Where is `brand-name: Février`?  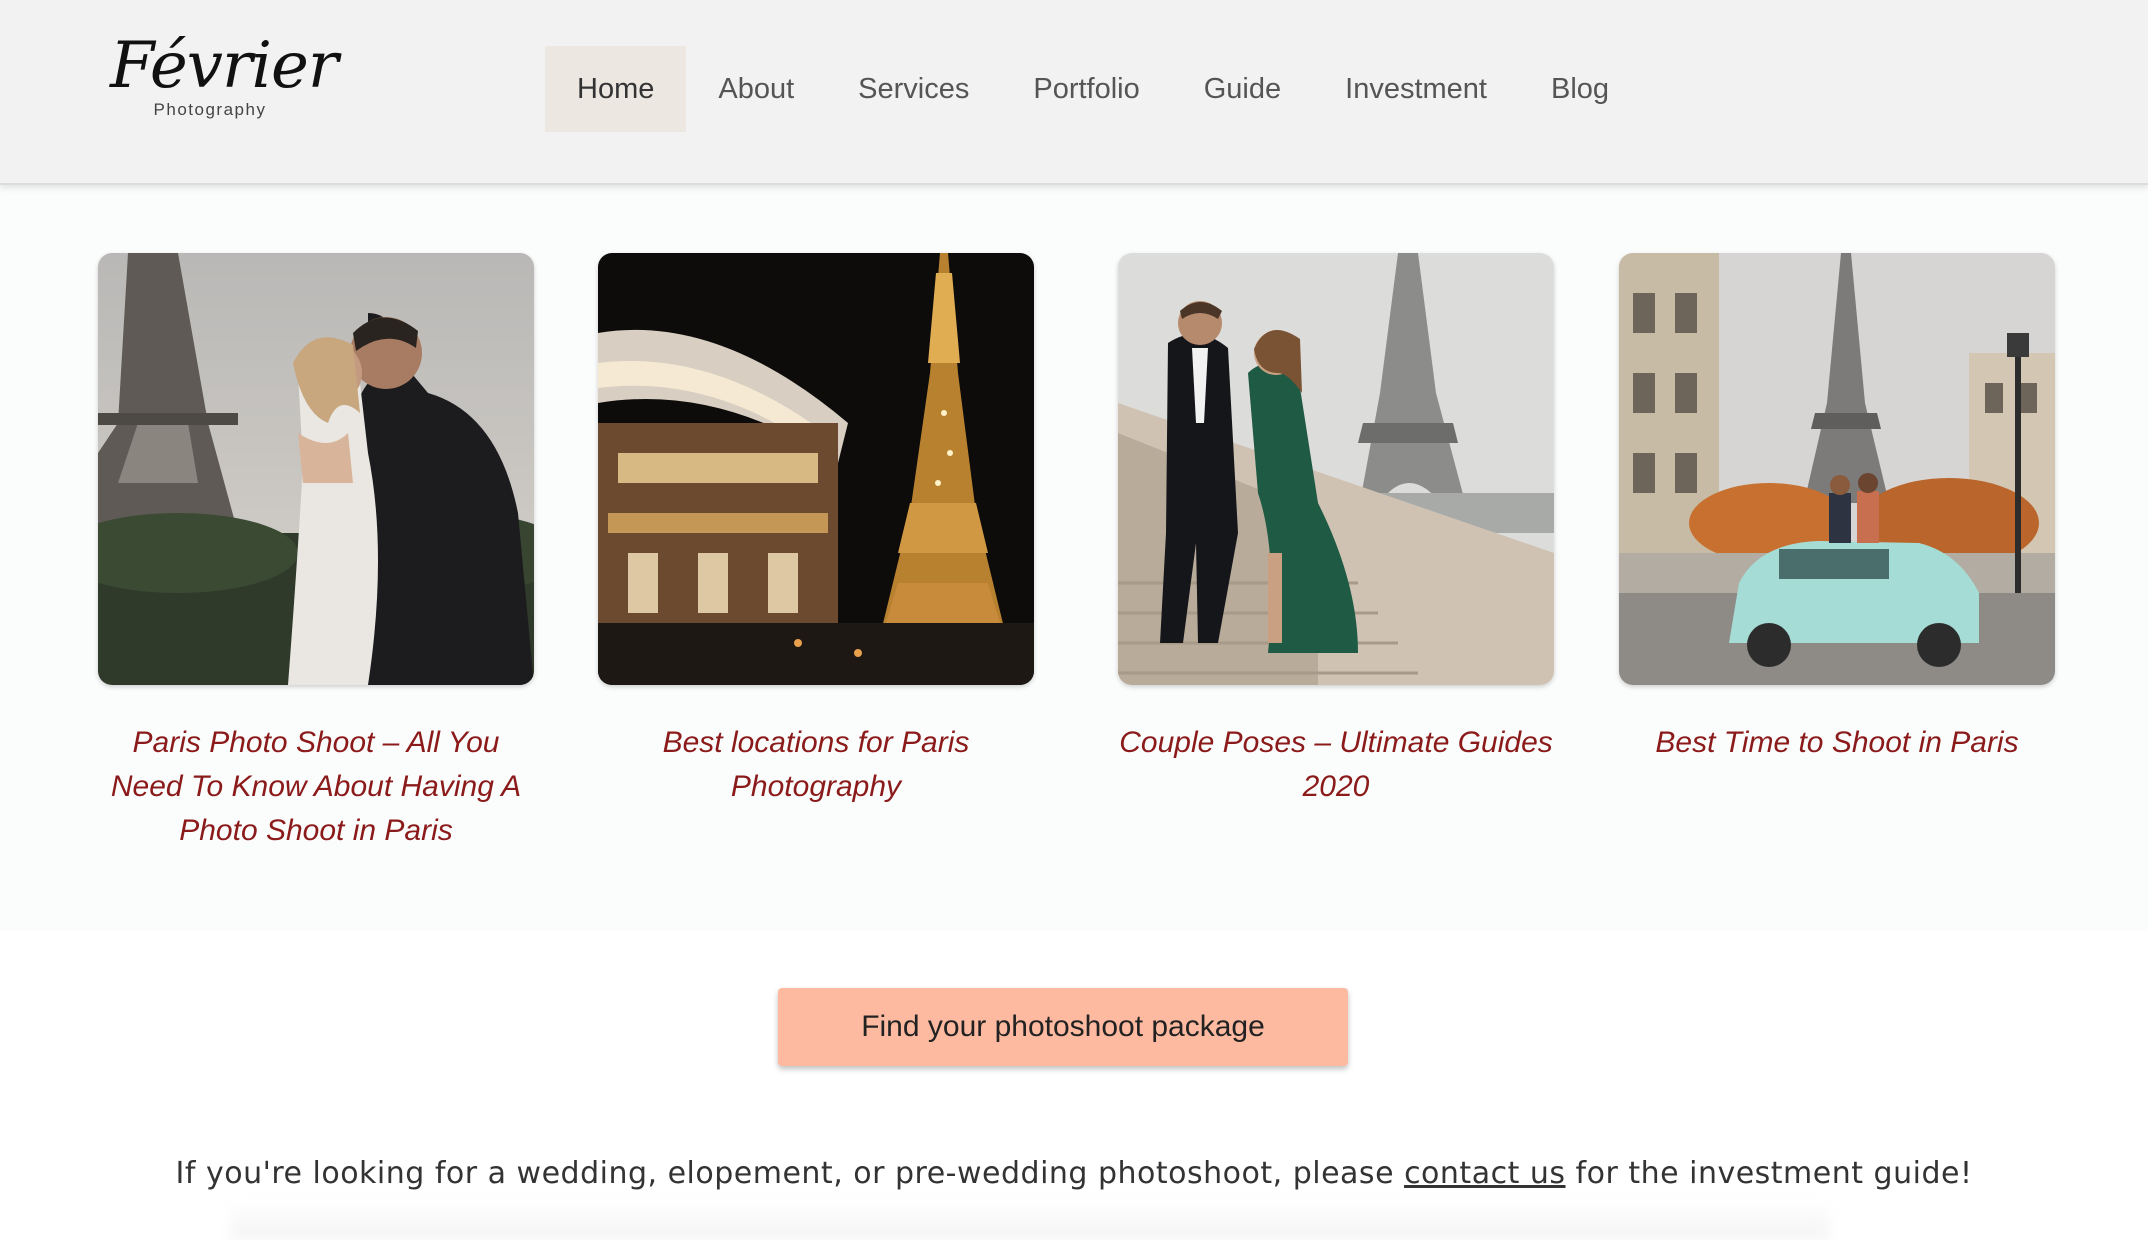 brand-name: Février is located at coordinates (224, 66).